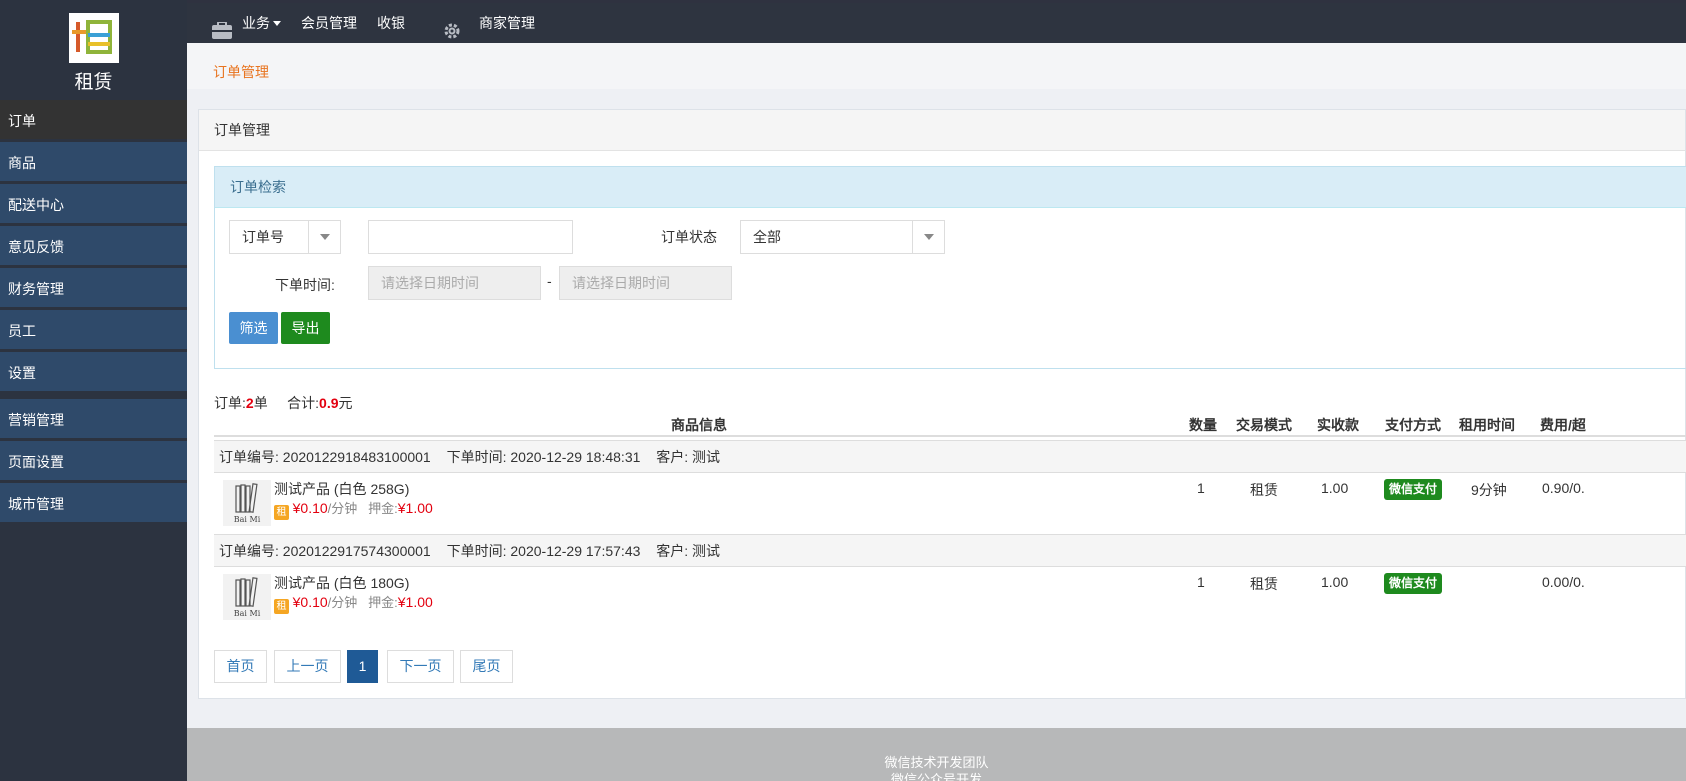 The width and height of the screenshot is (1686, 781). Describe the element at coordinates (93, 462) in the screenshot. I see `sidebar-item-page-settings: 页面设置` at that location.